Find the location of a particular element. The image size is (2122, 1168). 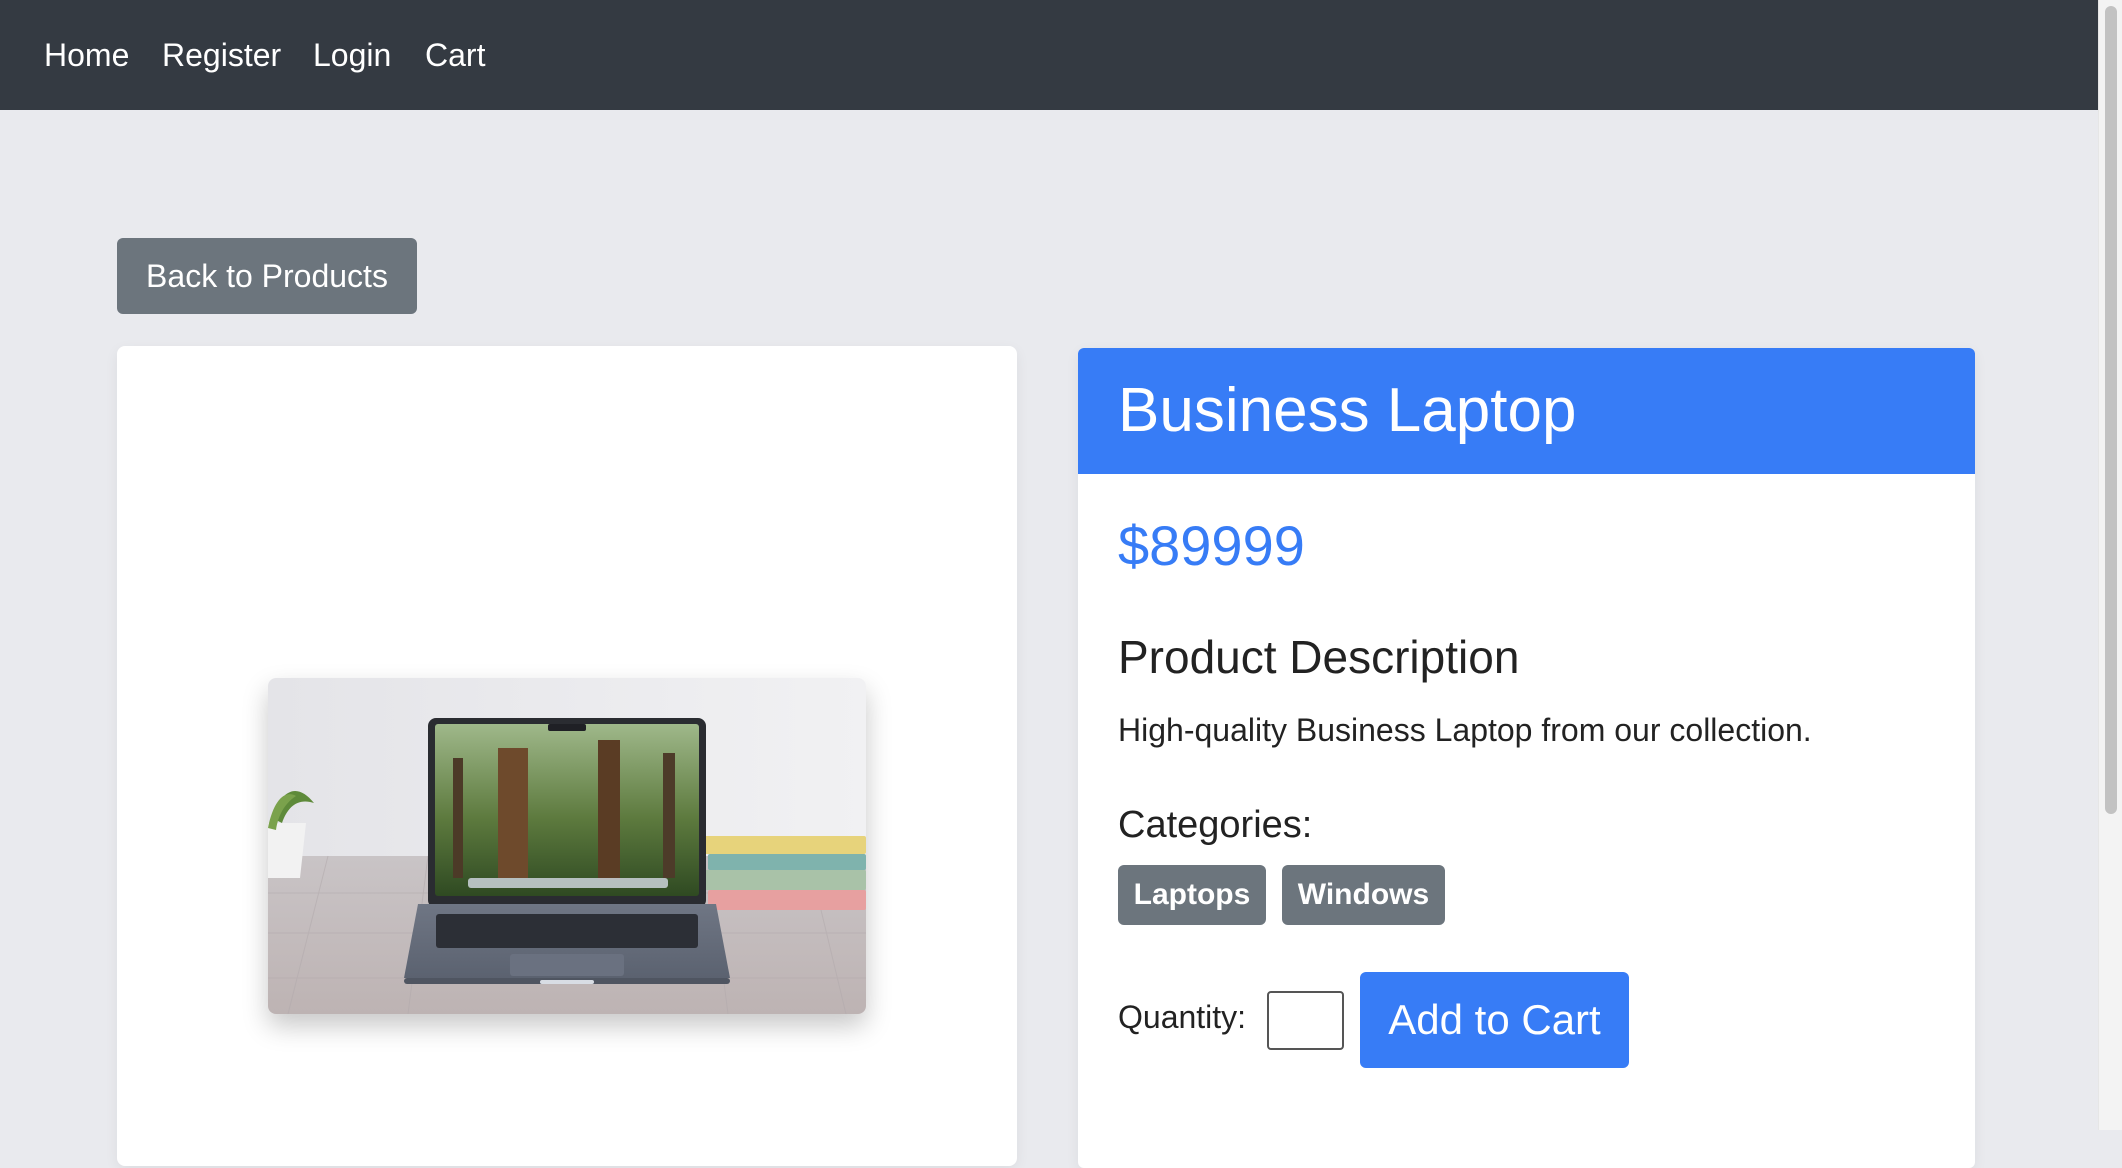

nav-link-register: Register is located at coordinates (221, 55).